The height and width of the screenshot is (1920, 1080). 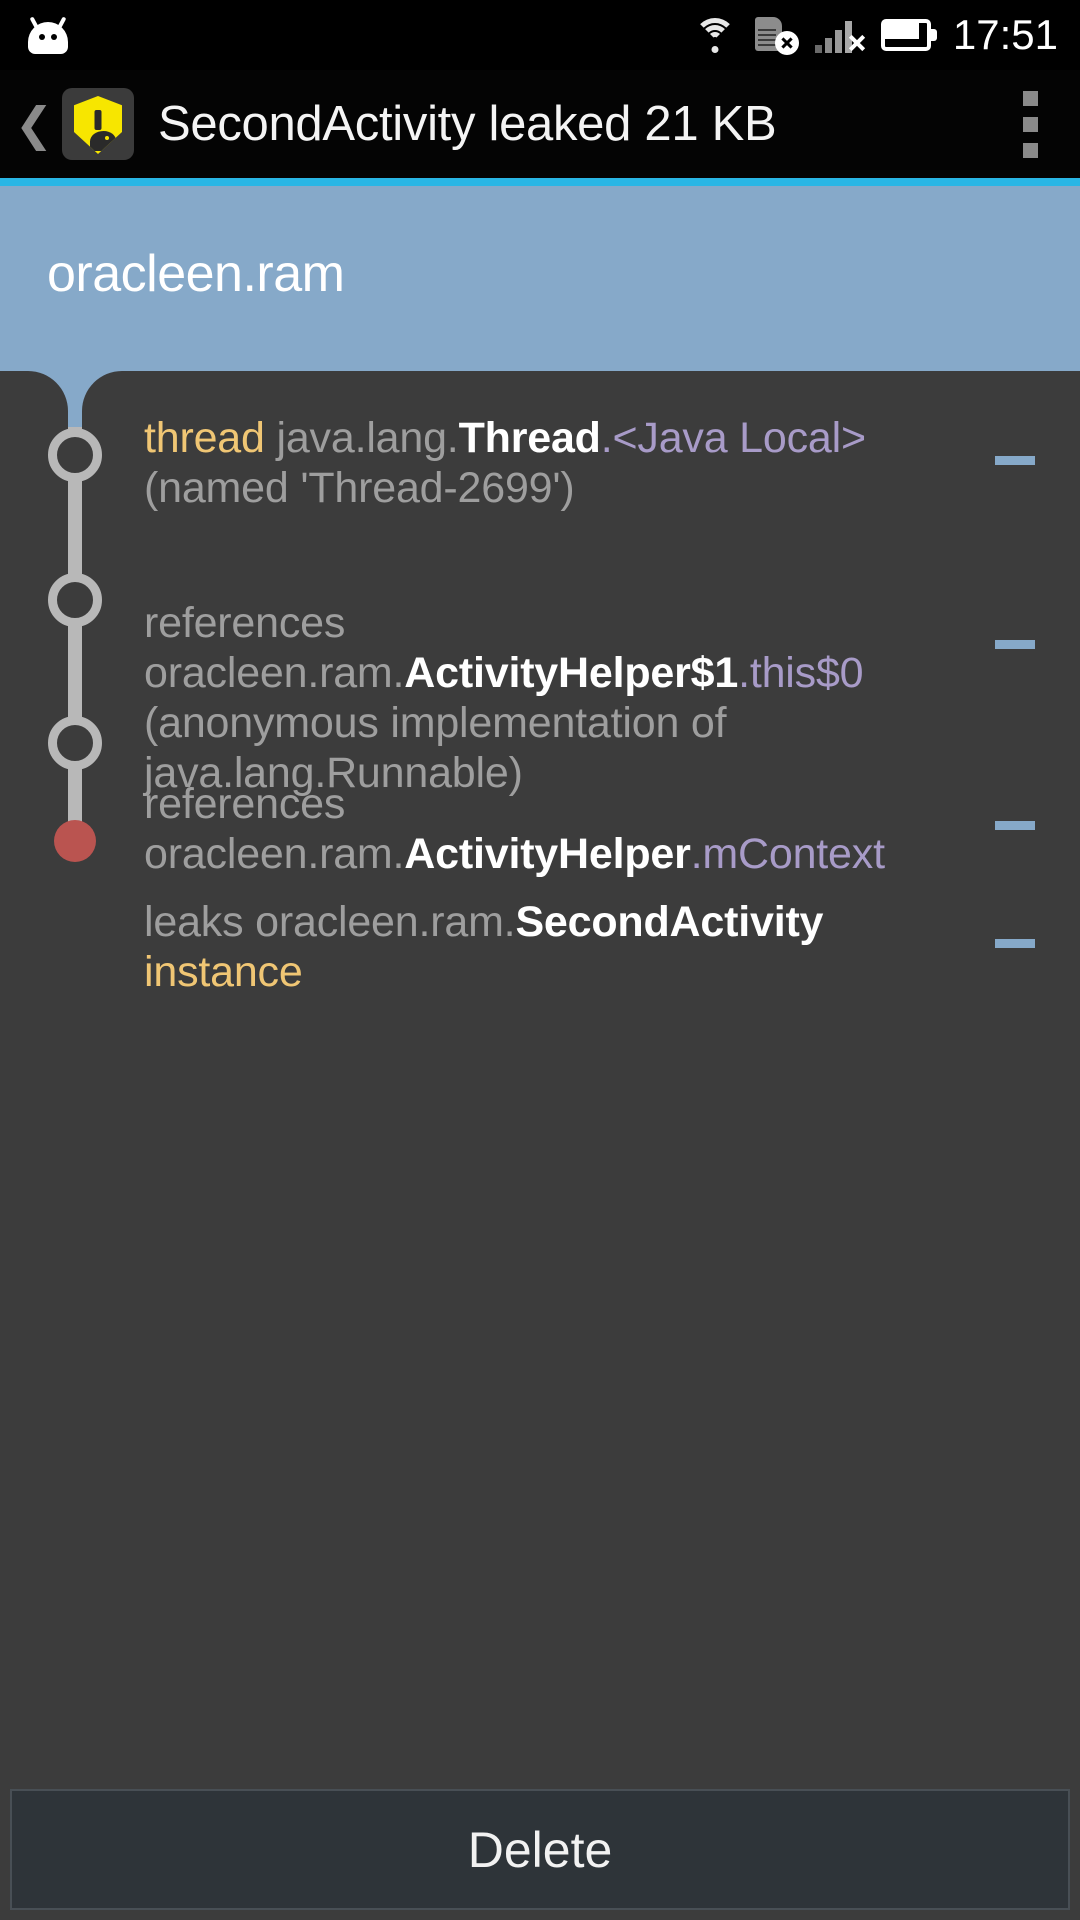 I want to click on package-name: oracleen.ram, so click(x=196, y=274).